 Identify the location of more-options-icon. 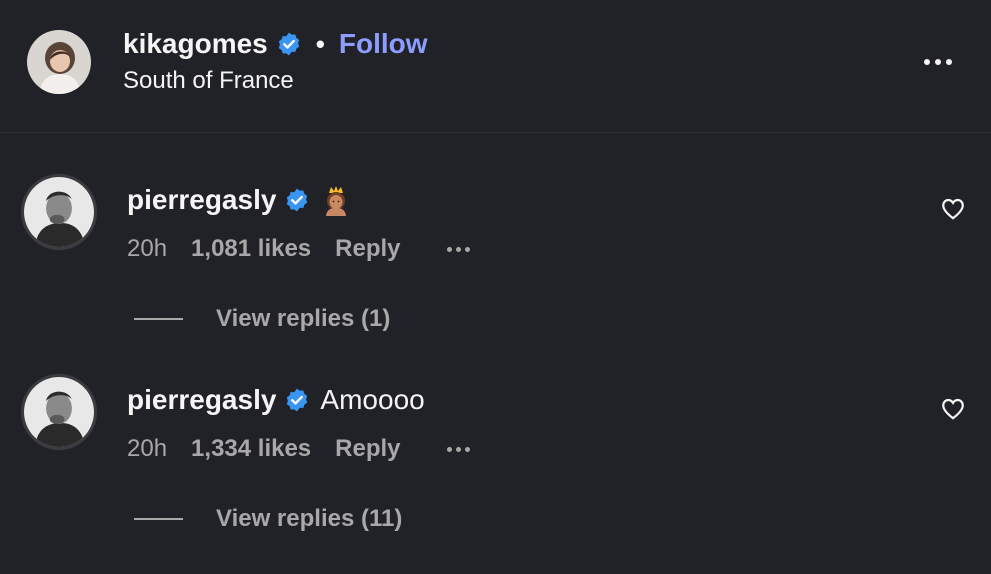
(938, 62).